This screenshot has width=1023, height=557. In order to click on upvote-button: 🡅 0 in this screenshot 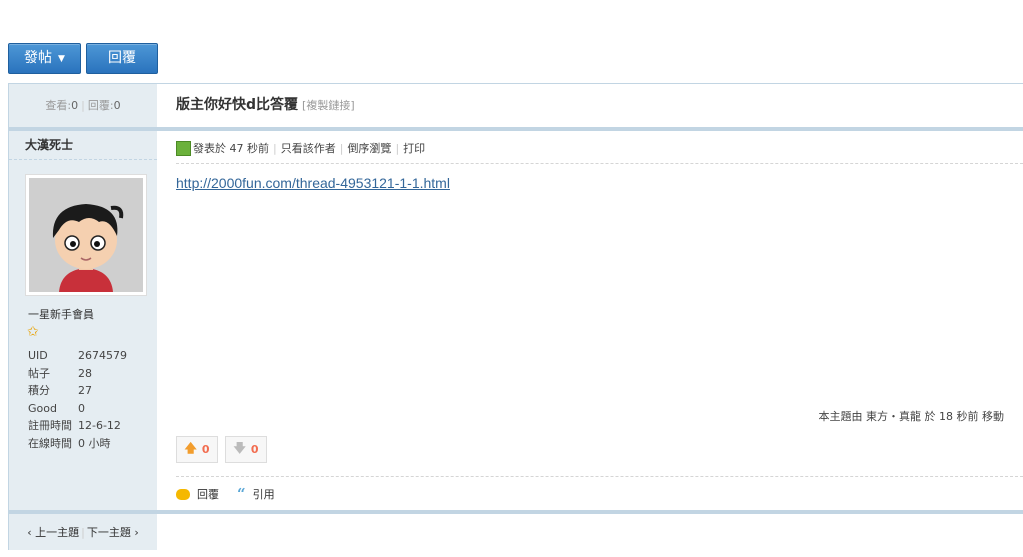, I will do `click(197, 449)`.